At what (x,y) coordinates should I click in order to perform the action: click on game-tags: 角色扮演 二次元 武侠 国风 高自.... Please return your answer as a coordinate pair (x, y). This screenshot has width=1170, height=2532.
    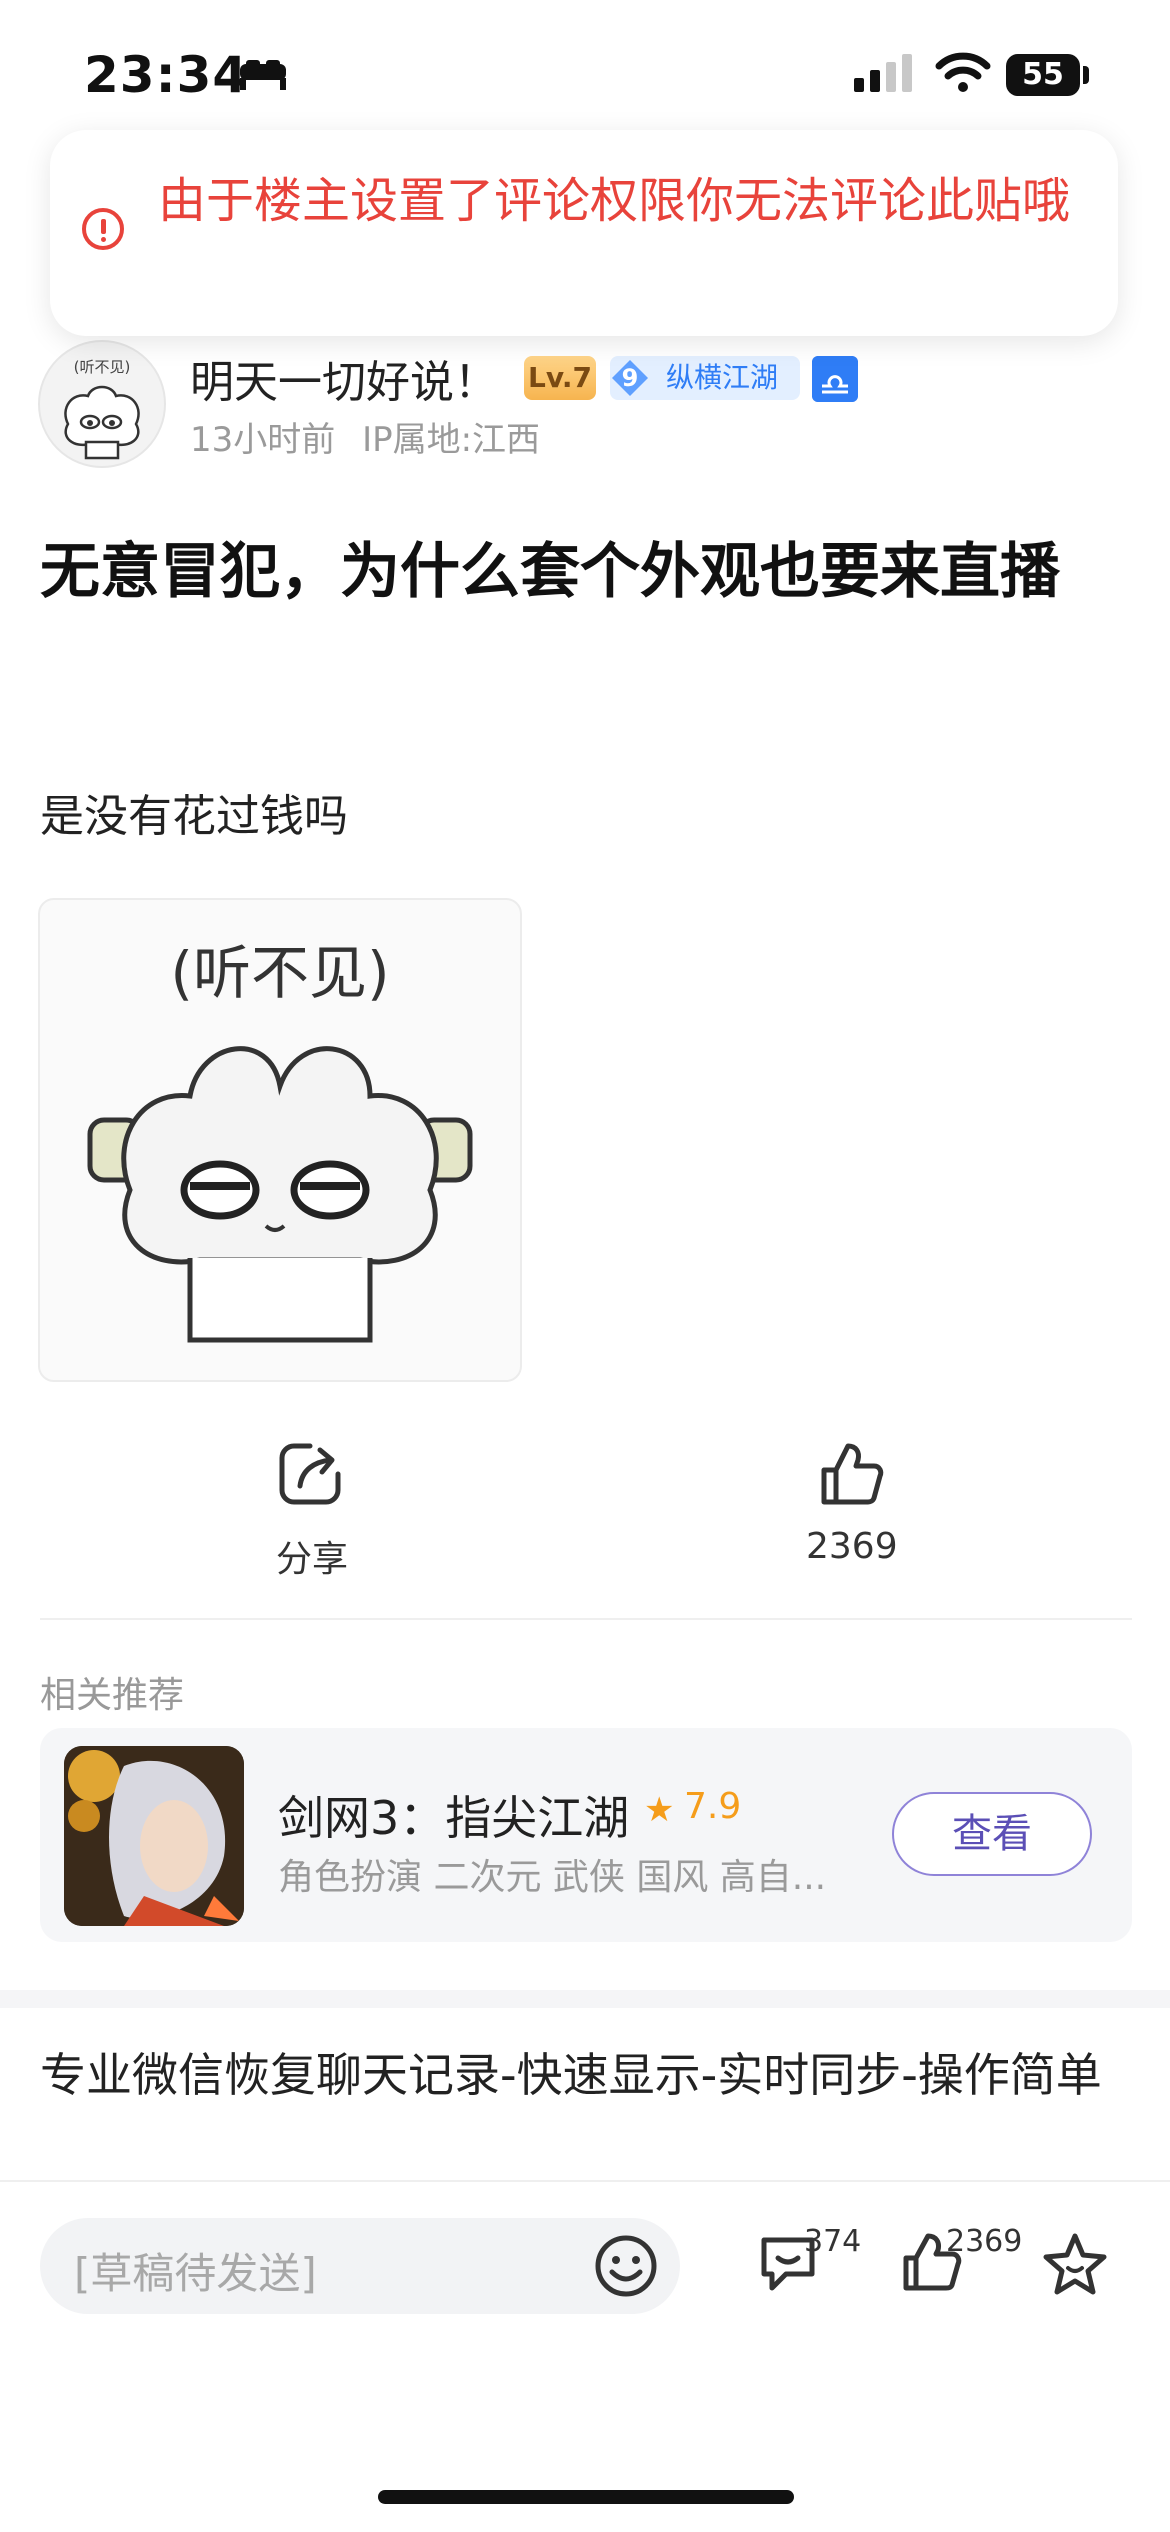
    Looking at the image, I should click on (552, 1877).